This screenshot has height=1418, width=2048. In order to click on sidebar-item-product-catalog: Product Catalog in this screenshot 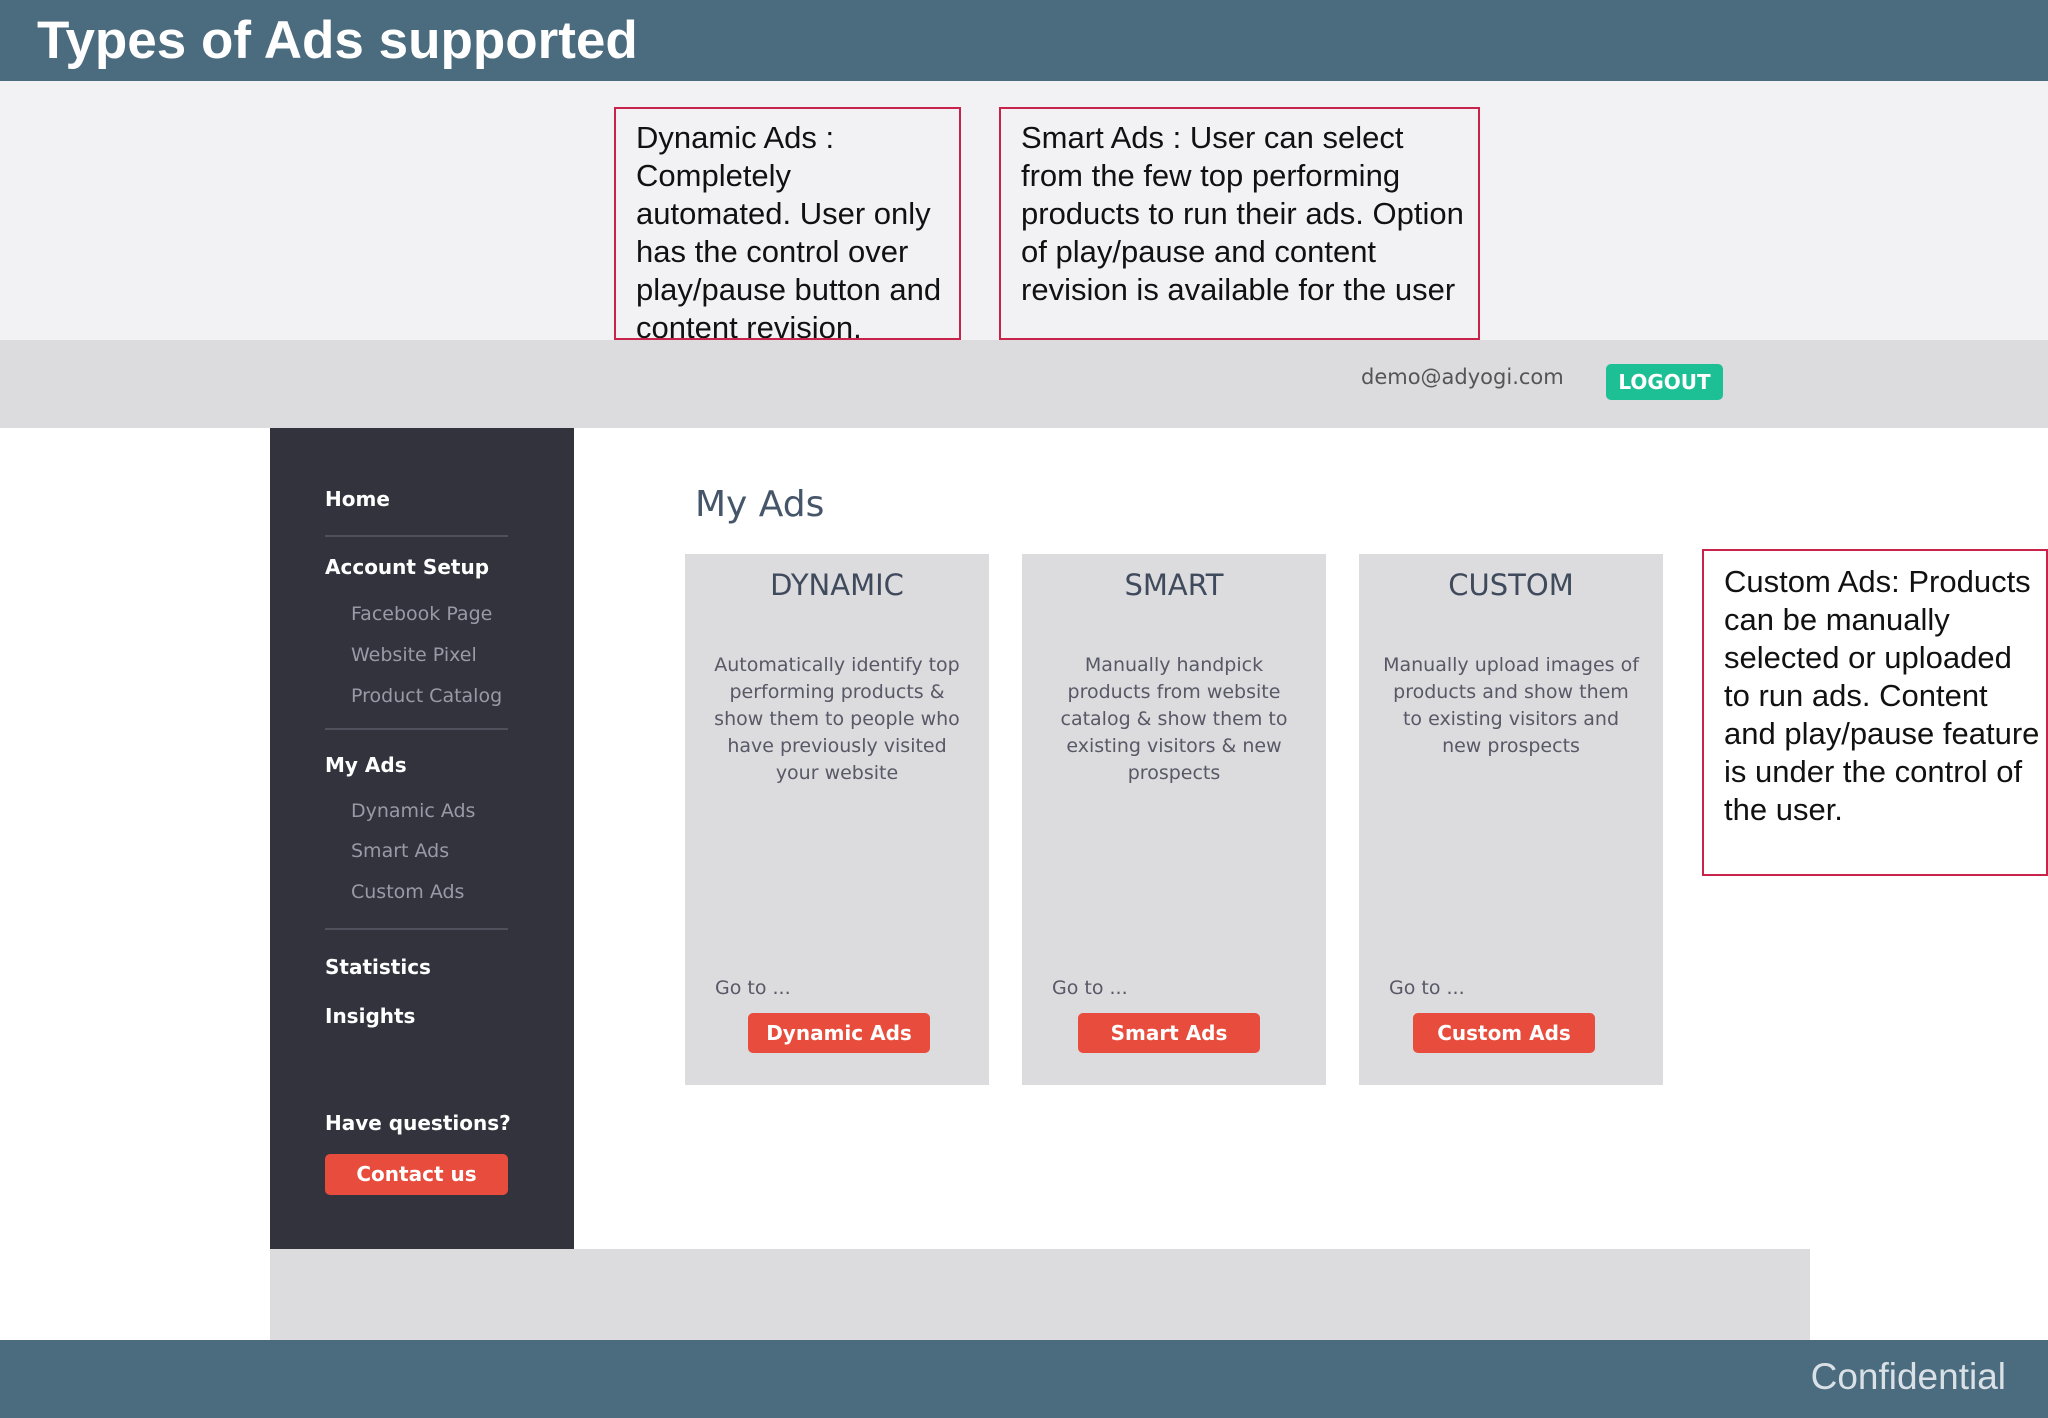, I will do `click(426, 696)`.